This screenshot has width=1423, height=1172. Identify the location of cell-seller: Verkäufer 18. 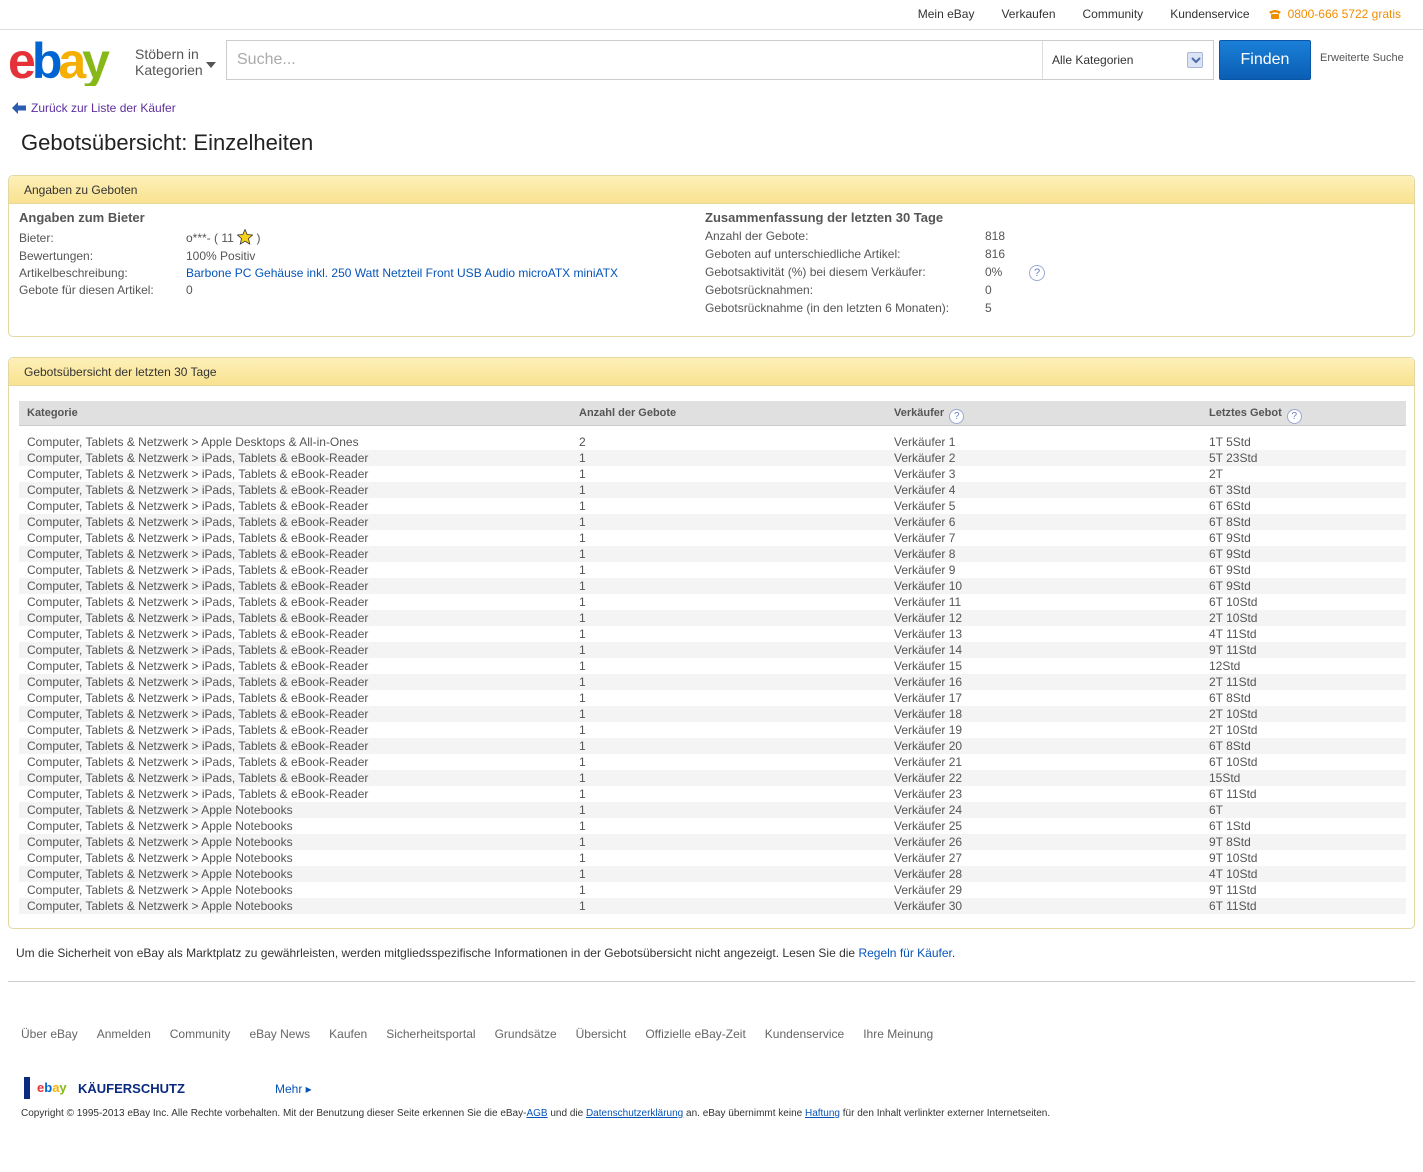
(928, 714).